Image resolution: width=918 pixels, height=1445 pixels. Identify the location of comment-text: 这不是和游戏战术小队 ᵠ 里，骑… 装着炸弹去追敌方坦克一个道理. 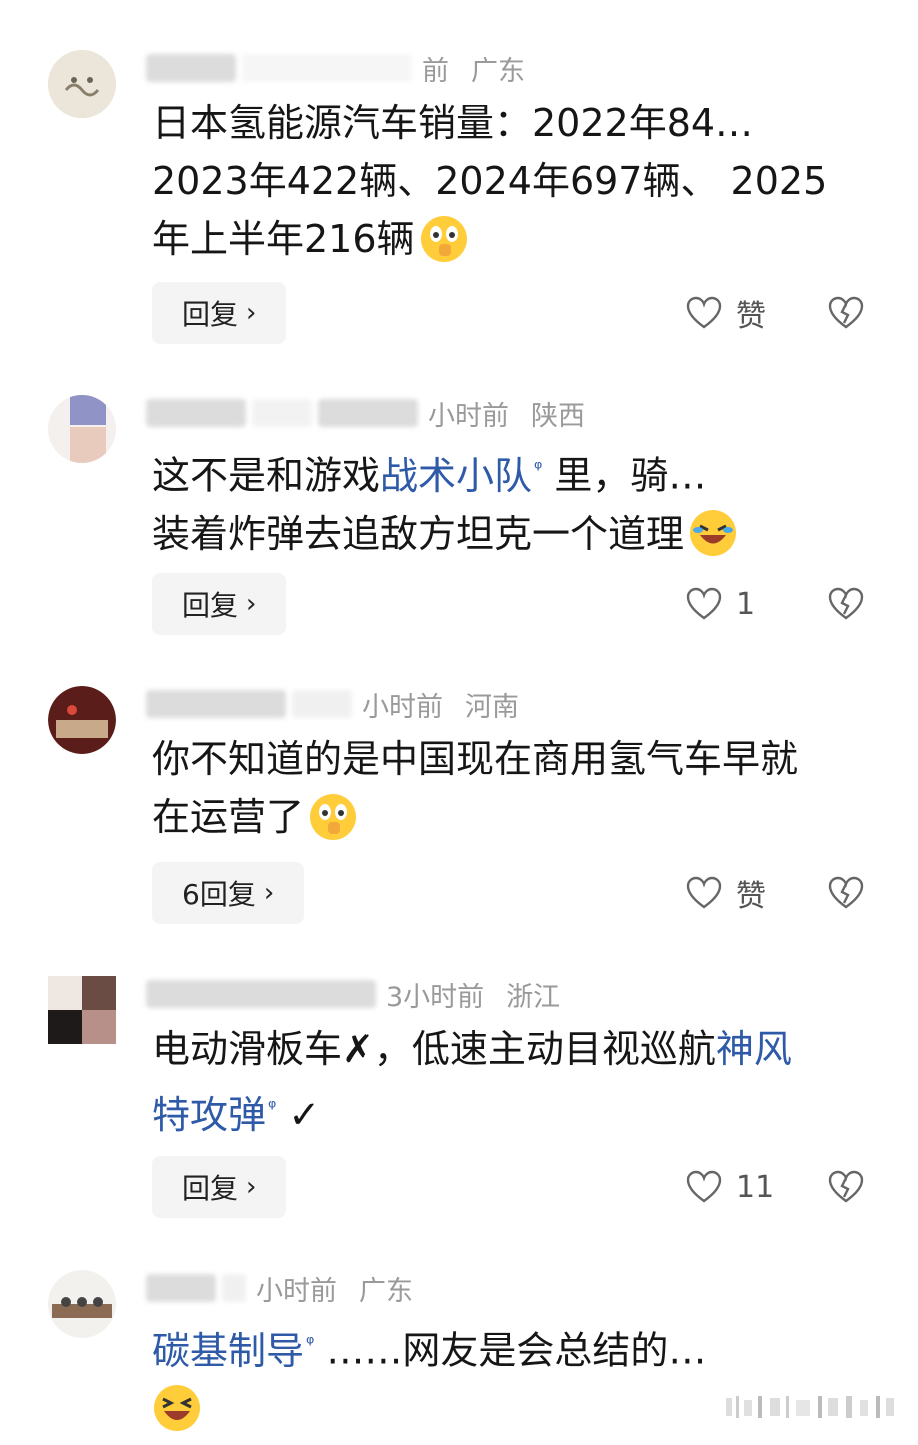
(512, 501).